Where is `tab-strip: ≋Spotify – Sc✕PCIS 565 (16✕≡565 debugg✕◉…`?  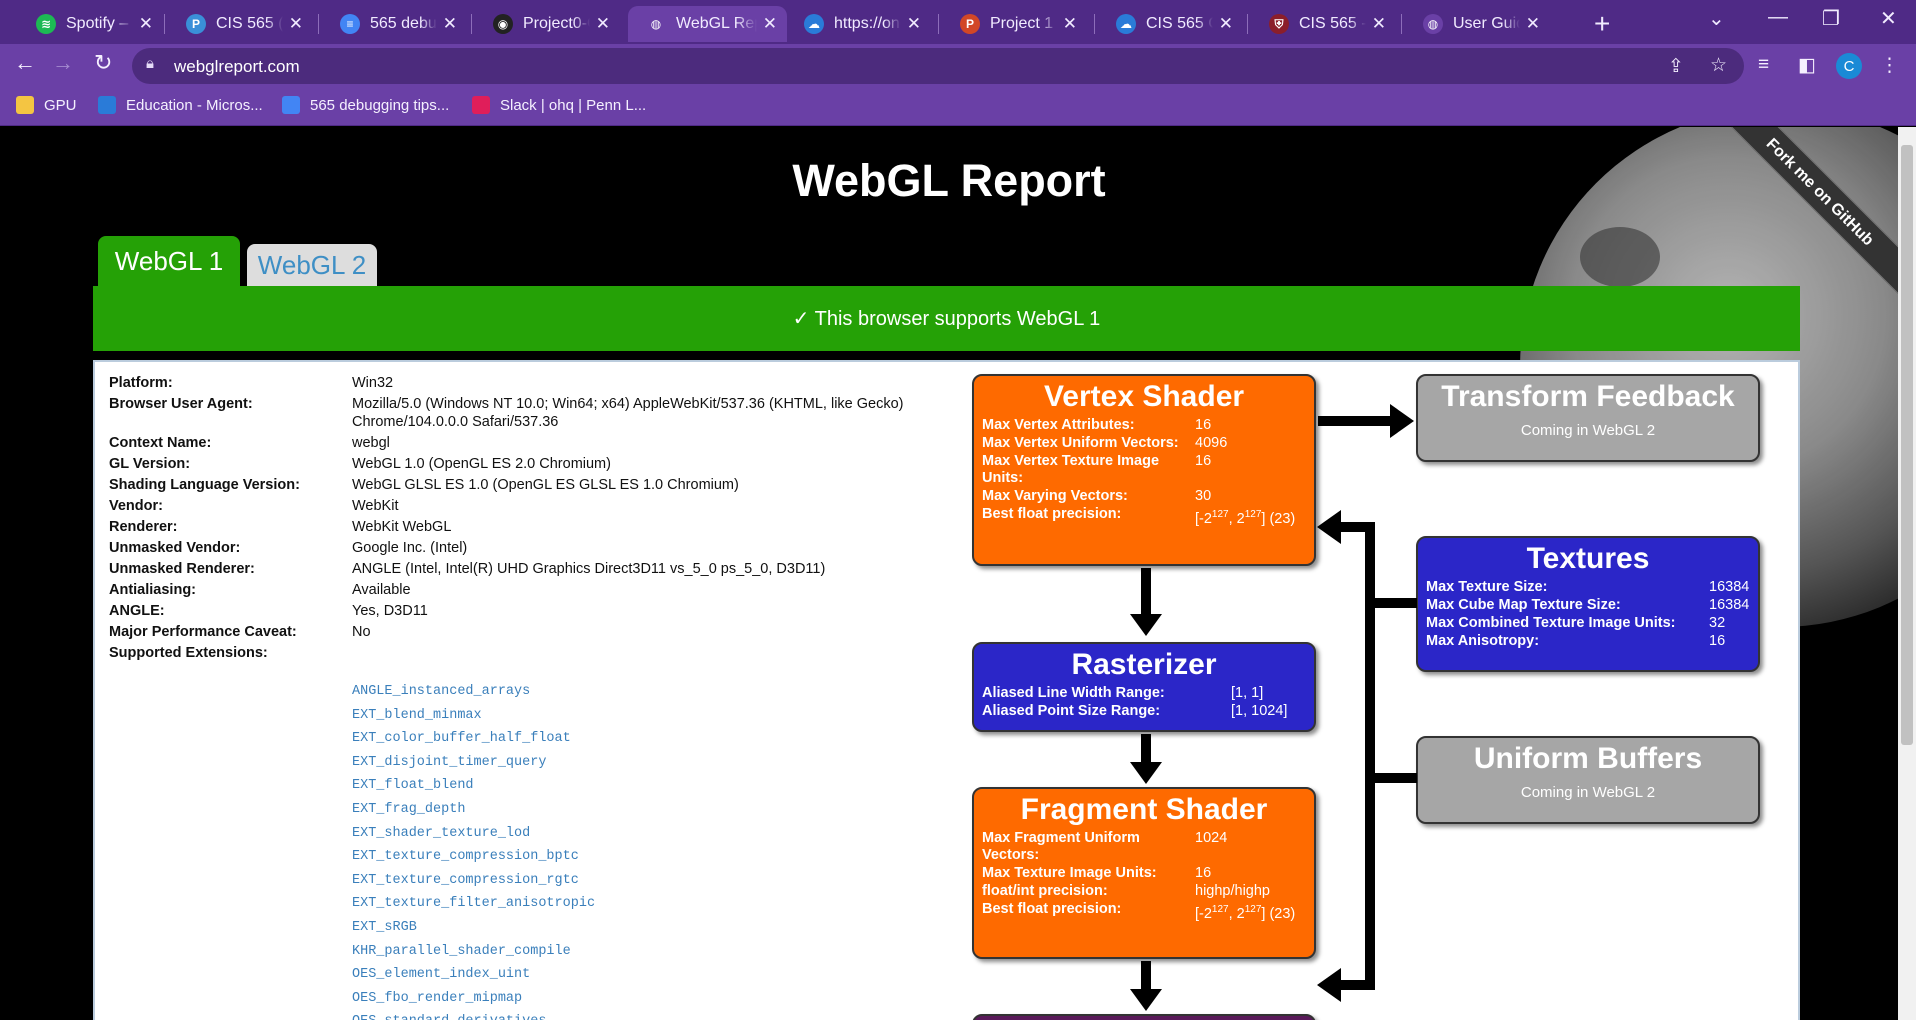
tab-strip: ≋Spotify – Sc✕PCIS 565 (16✕≡565 debugg✕◉… is located at coordinates (958, 22).